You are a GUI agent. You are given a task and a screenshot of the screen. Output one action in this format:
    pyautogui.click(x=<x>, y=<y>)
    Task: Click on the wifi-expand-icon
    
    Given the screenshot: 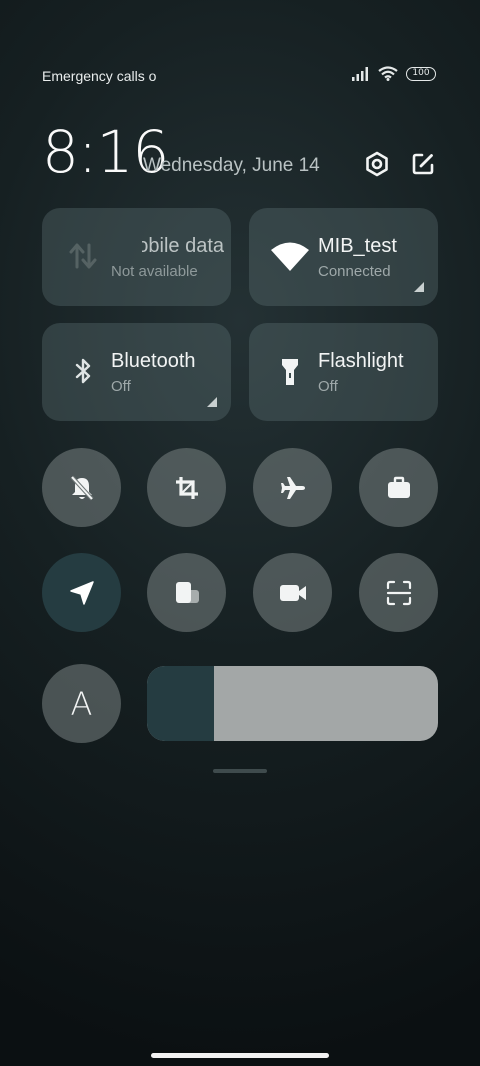 What is the action you would take?
    pyautogui.click(x=419, y=287)
    